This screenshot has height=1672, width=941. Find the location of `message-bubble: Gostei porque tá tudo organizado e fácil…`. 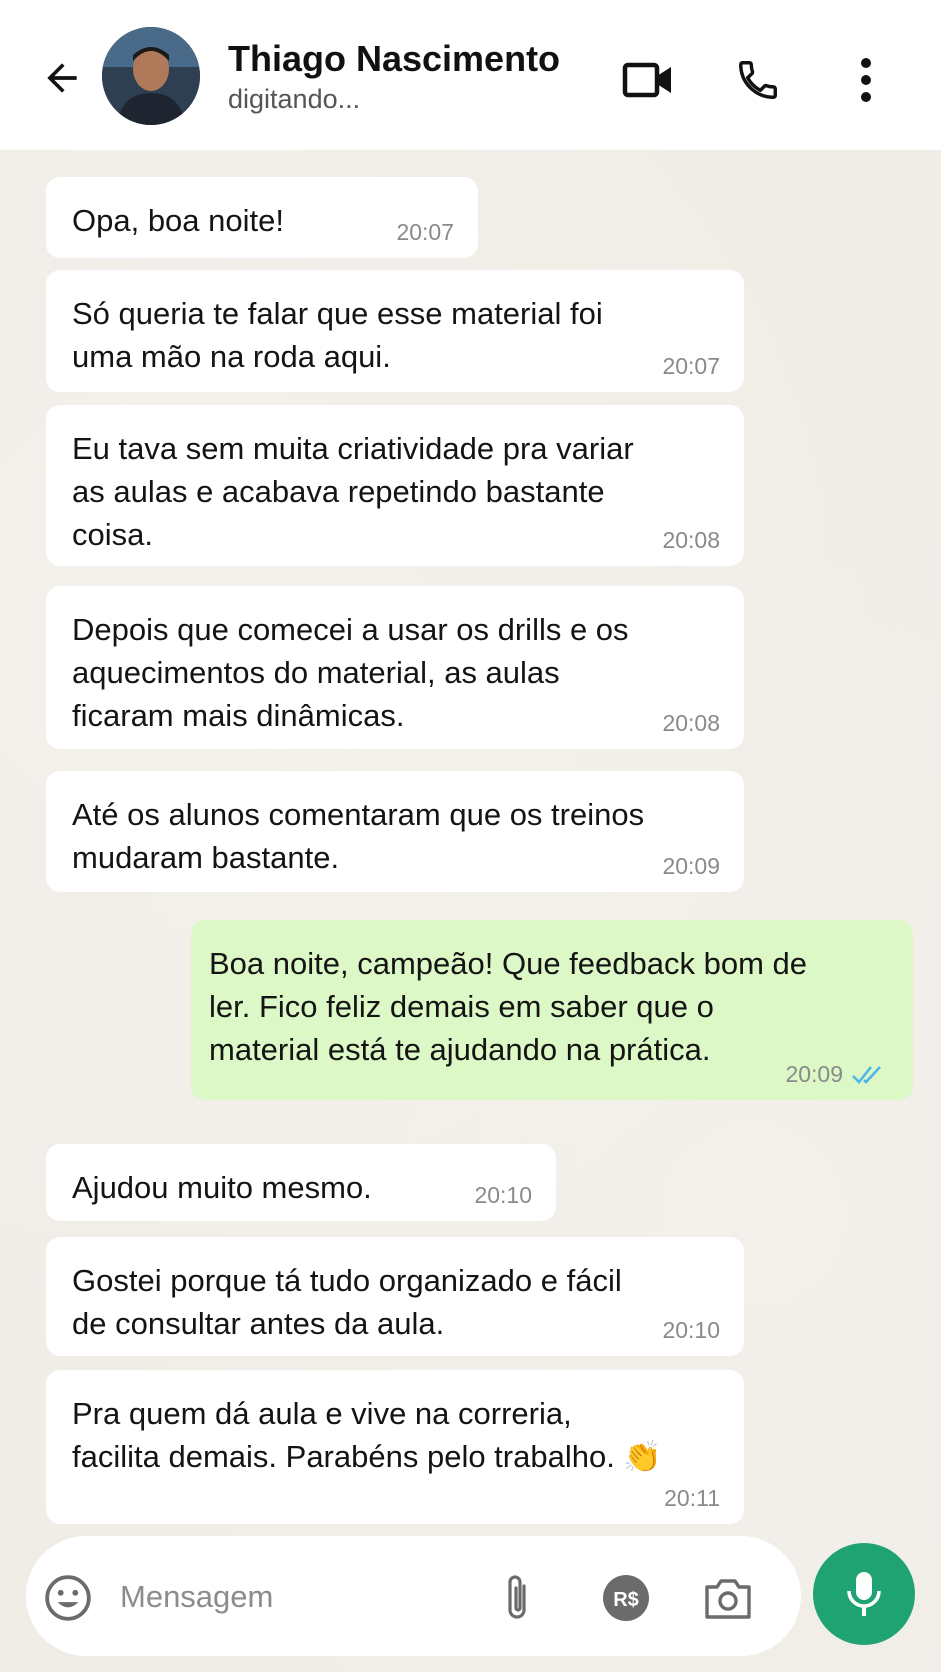

message-bubble: Gostei porque tá tudo organizado e fácil… is located at coordinates (395, 1296).